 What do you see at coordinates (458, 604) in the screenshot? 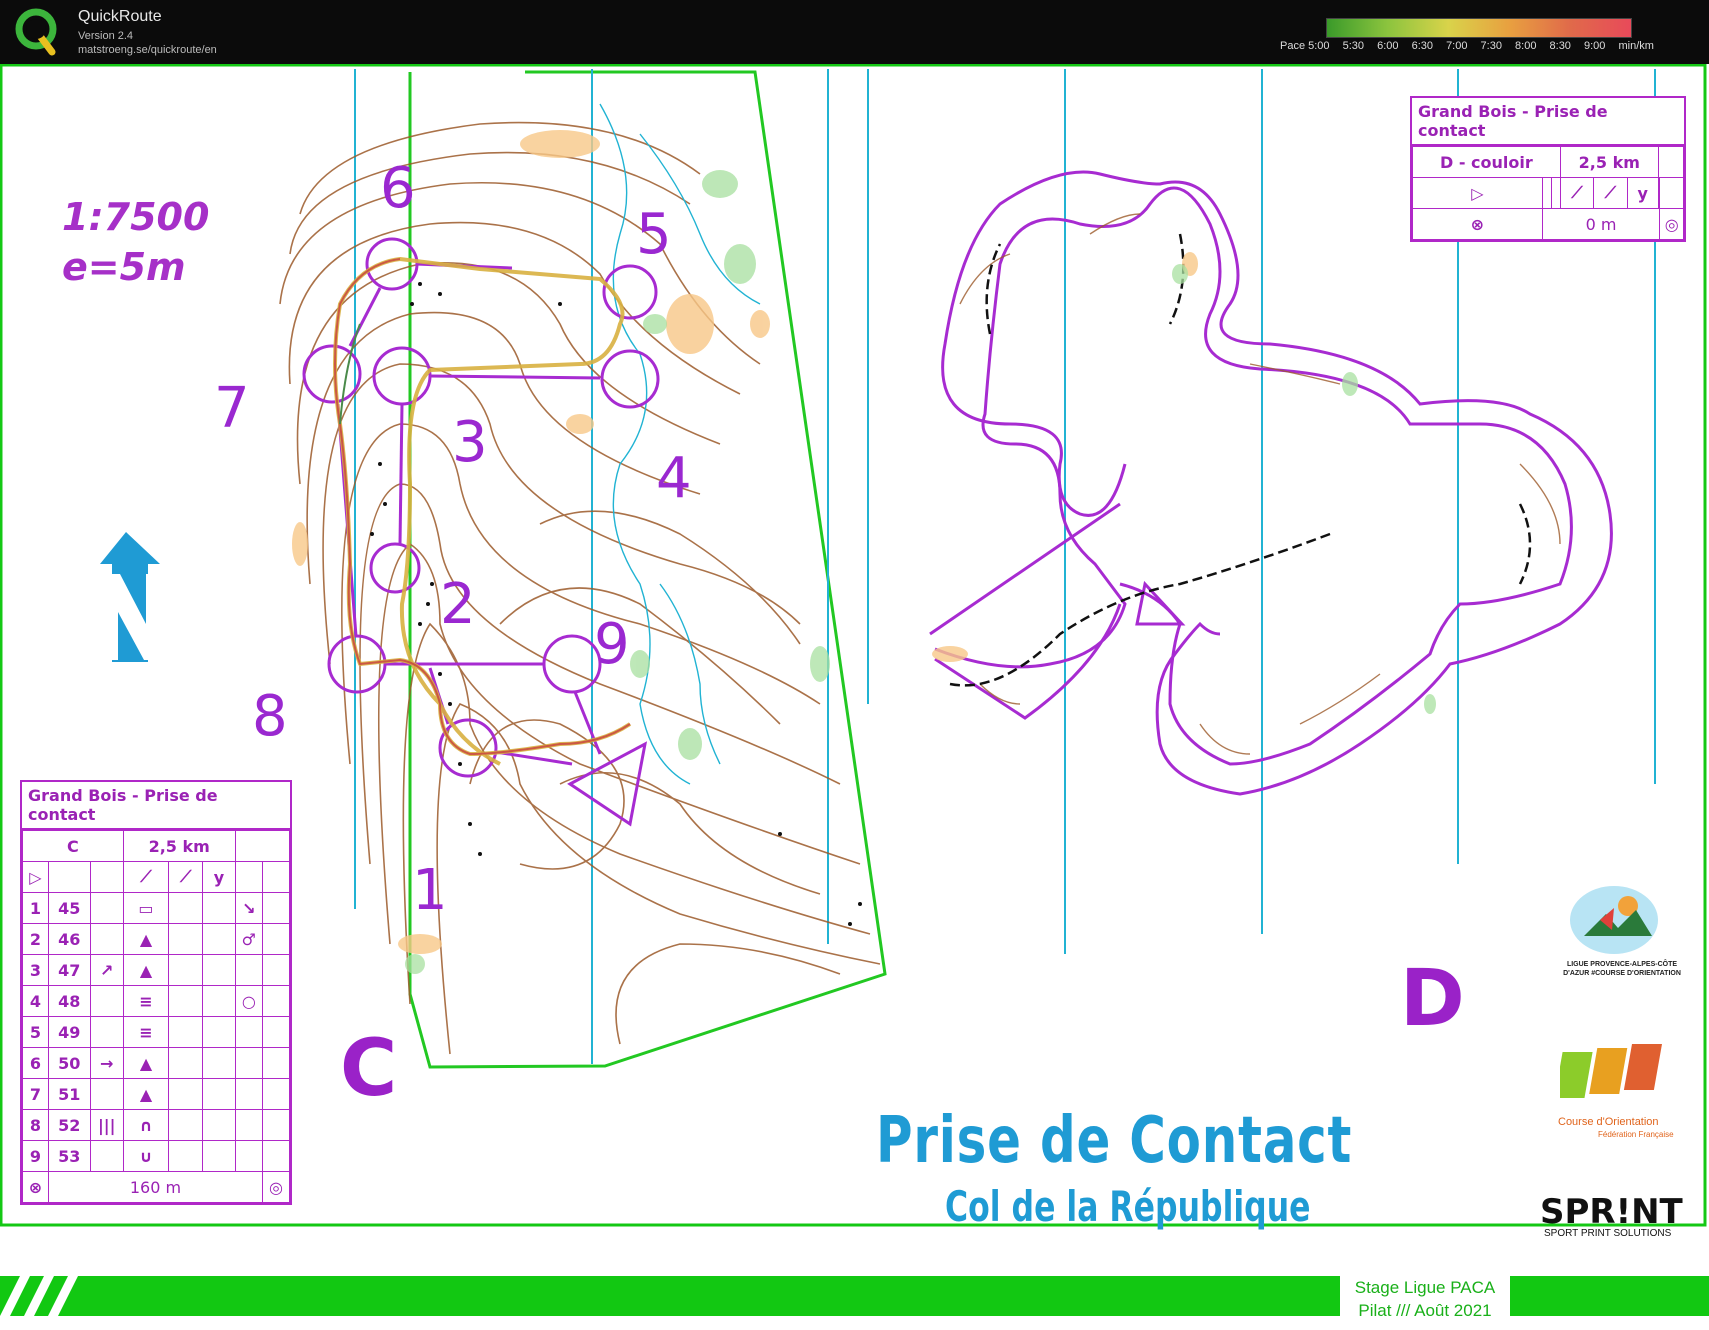
I see `control-number-2: 2` at bounding box center [458, 604].